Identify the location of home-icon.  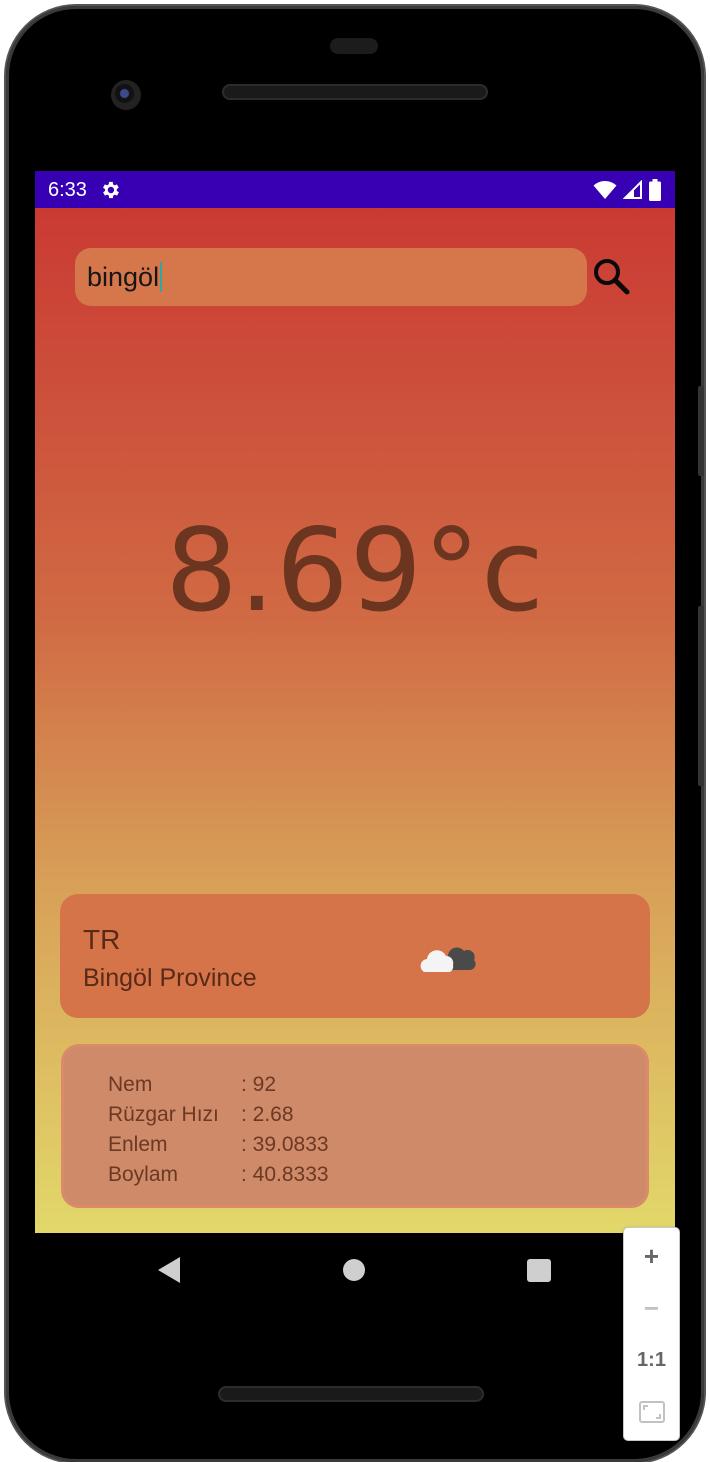
(354, 1270).